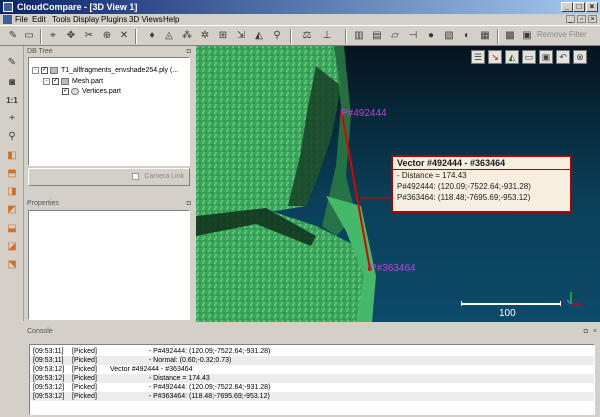  Describe the element at coordinates (223, 36) in the screenshot. I see `octree-icon: ⊞` at that location.